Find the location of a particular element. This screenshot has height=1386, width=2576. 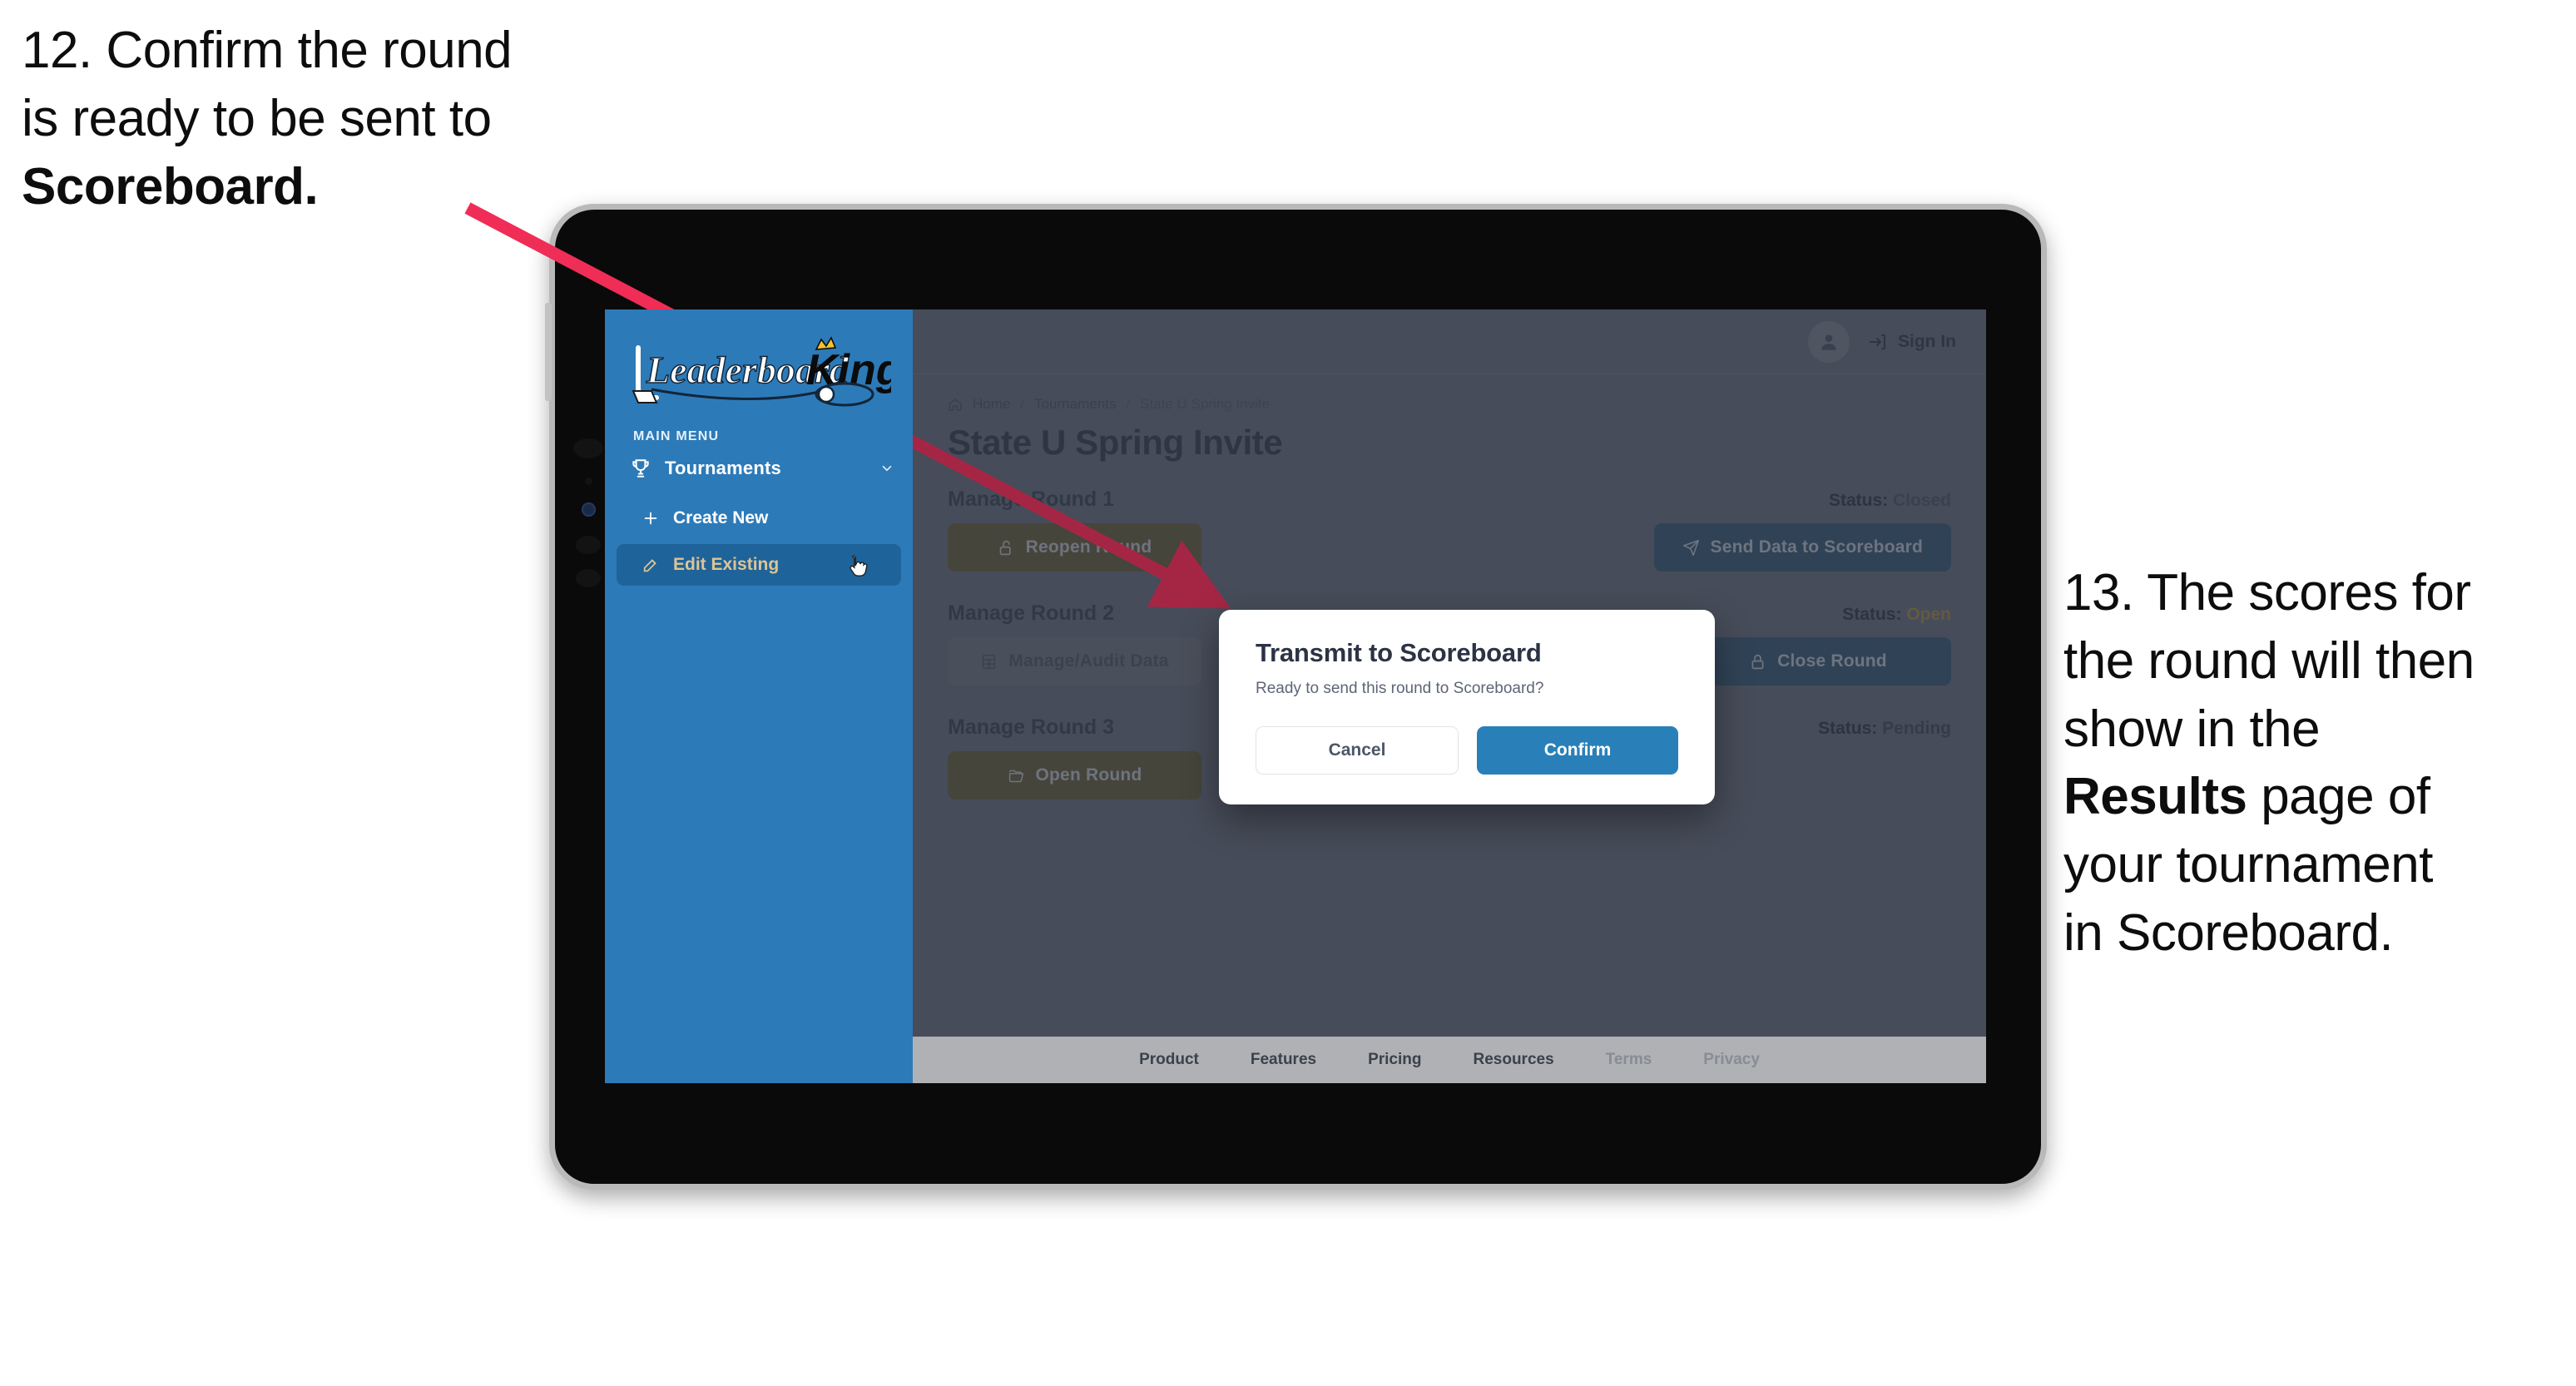

modal-title: Transmit to Scoreboard is located at coordinates (1399, 652).